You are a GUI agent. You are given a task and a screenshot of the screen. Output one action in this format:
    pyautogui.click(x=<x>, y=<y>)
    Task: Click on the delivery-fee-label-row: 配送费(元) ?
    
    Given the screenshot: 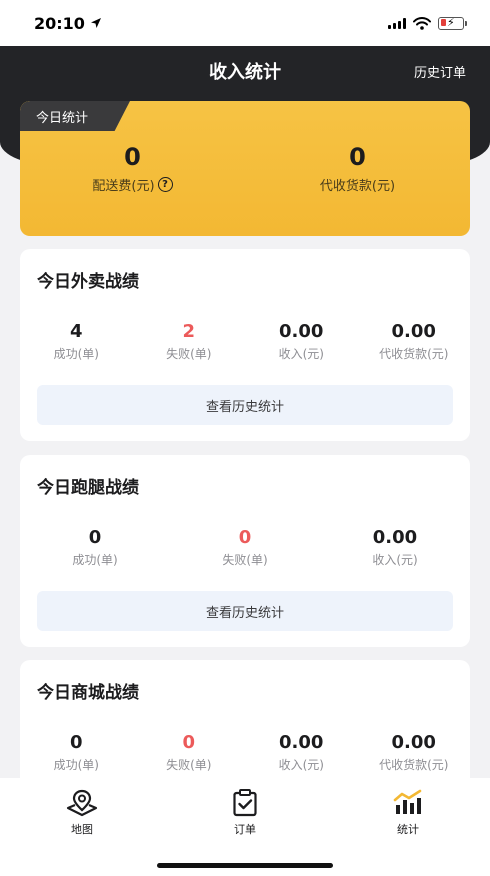 What is the action you would take?
    pyautogui.click(x=132, y=184)
    